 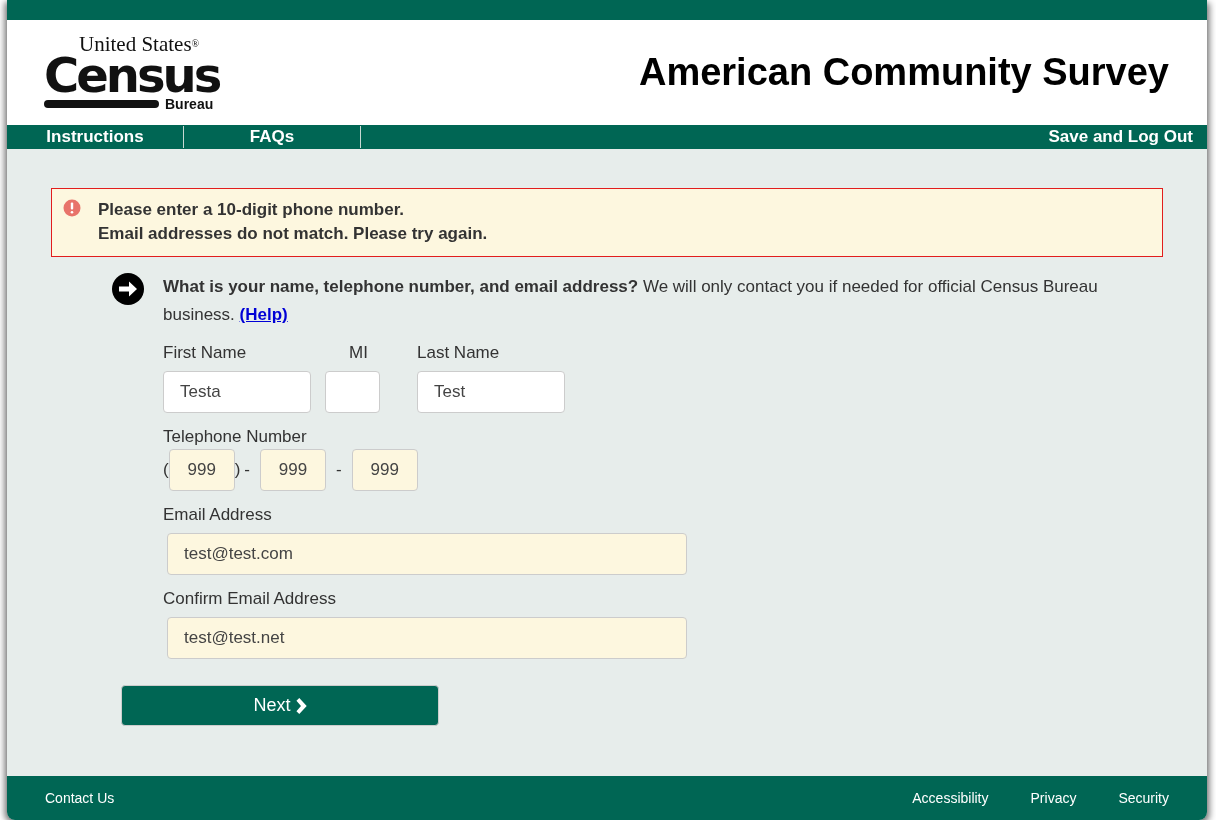 I want to click on chevron-icon, so click(x=300, y=705).